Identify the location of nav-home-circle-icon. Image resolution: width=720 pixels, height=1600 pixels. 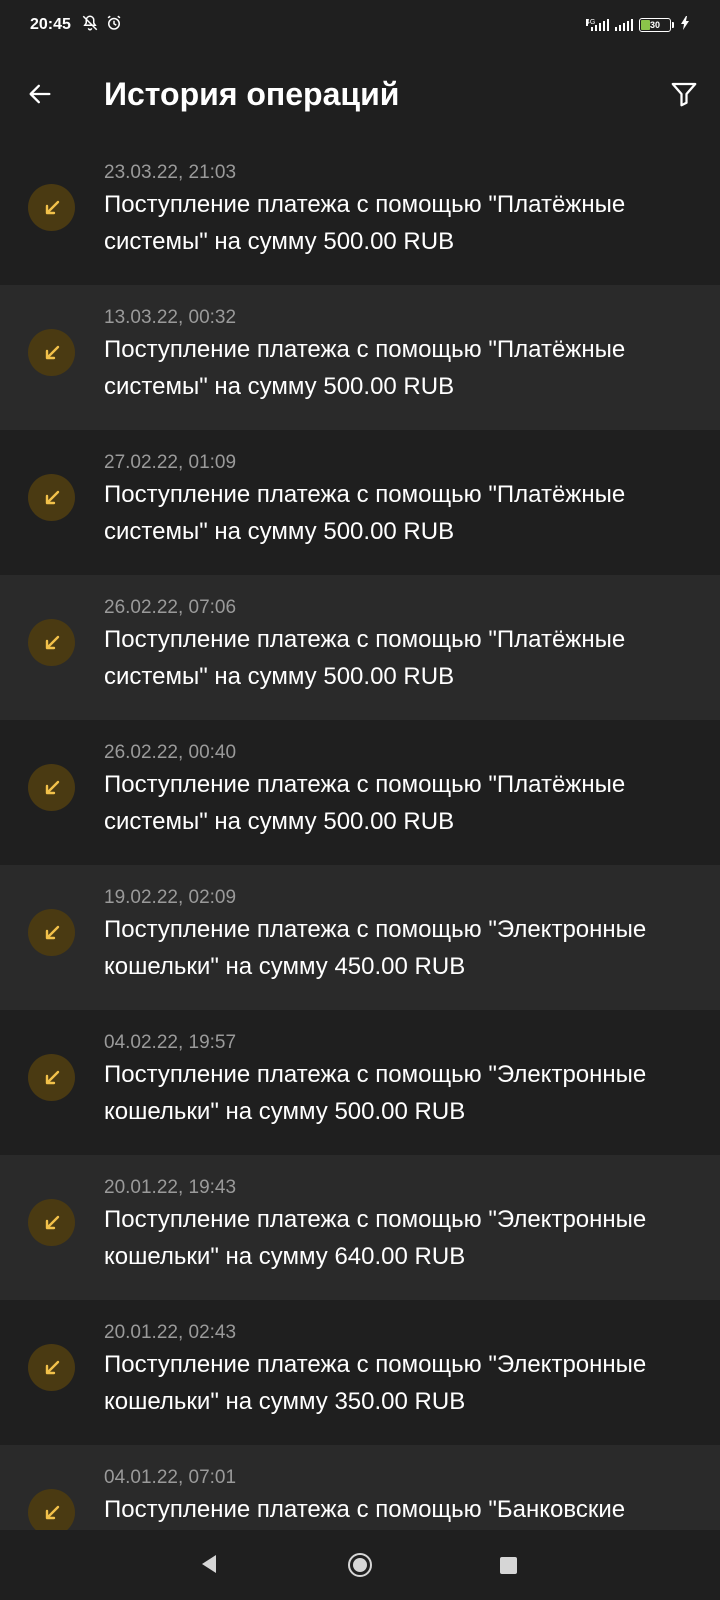
(360, 1565).